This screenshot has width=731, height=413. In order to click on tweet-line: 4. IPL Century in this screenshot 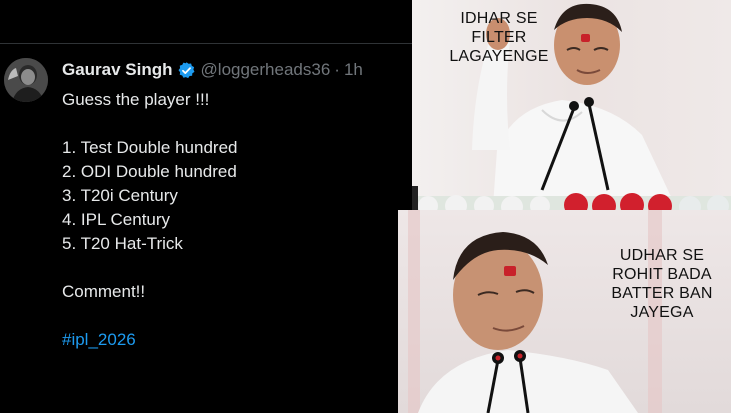, I will do `click(116, 219)`.